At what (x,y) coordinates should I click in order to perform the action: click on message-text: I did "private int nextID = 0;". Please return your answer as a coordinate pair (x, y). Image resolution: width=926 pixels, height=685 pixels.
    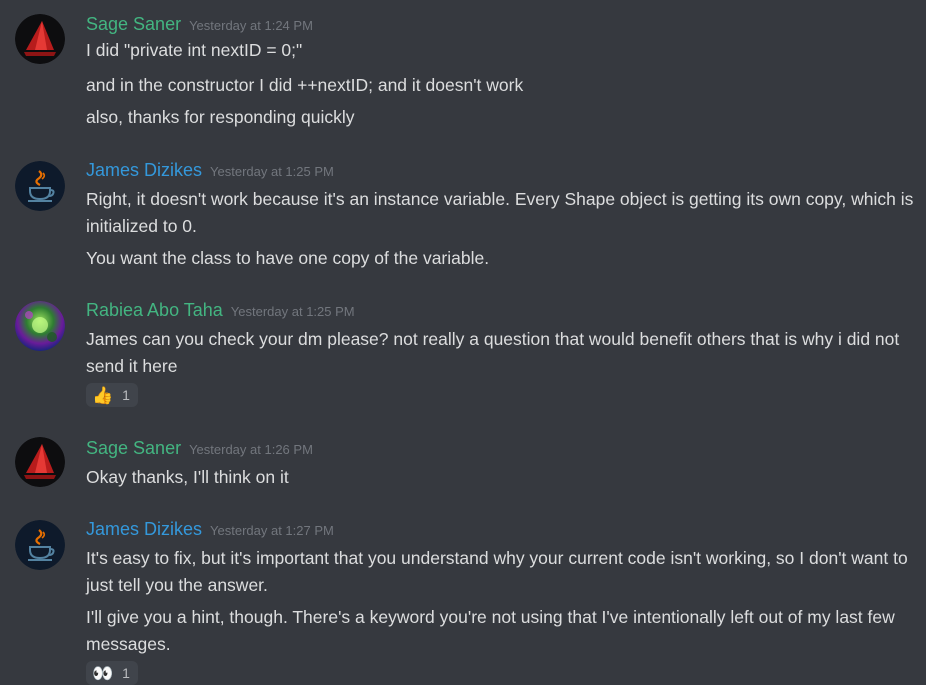
    Looking at the image, I should click on (194, 50).